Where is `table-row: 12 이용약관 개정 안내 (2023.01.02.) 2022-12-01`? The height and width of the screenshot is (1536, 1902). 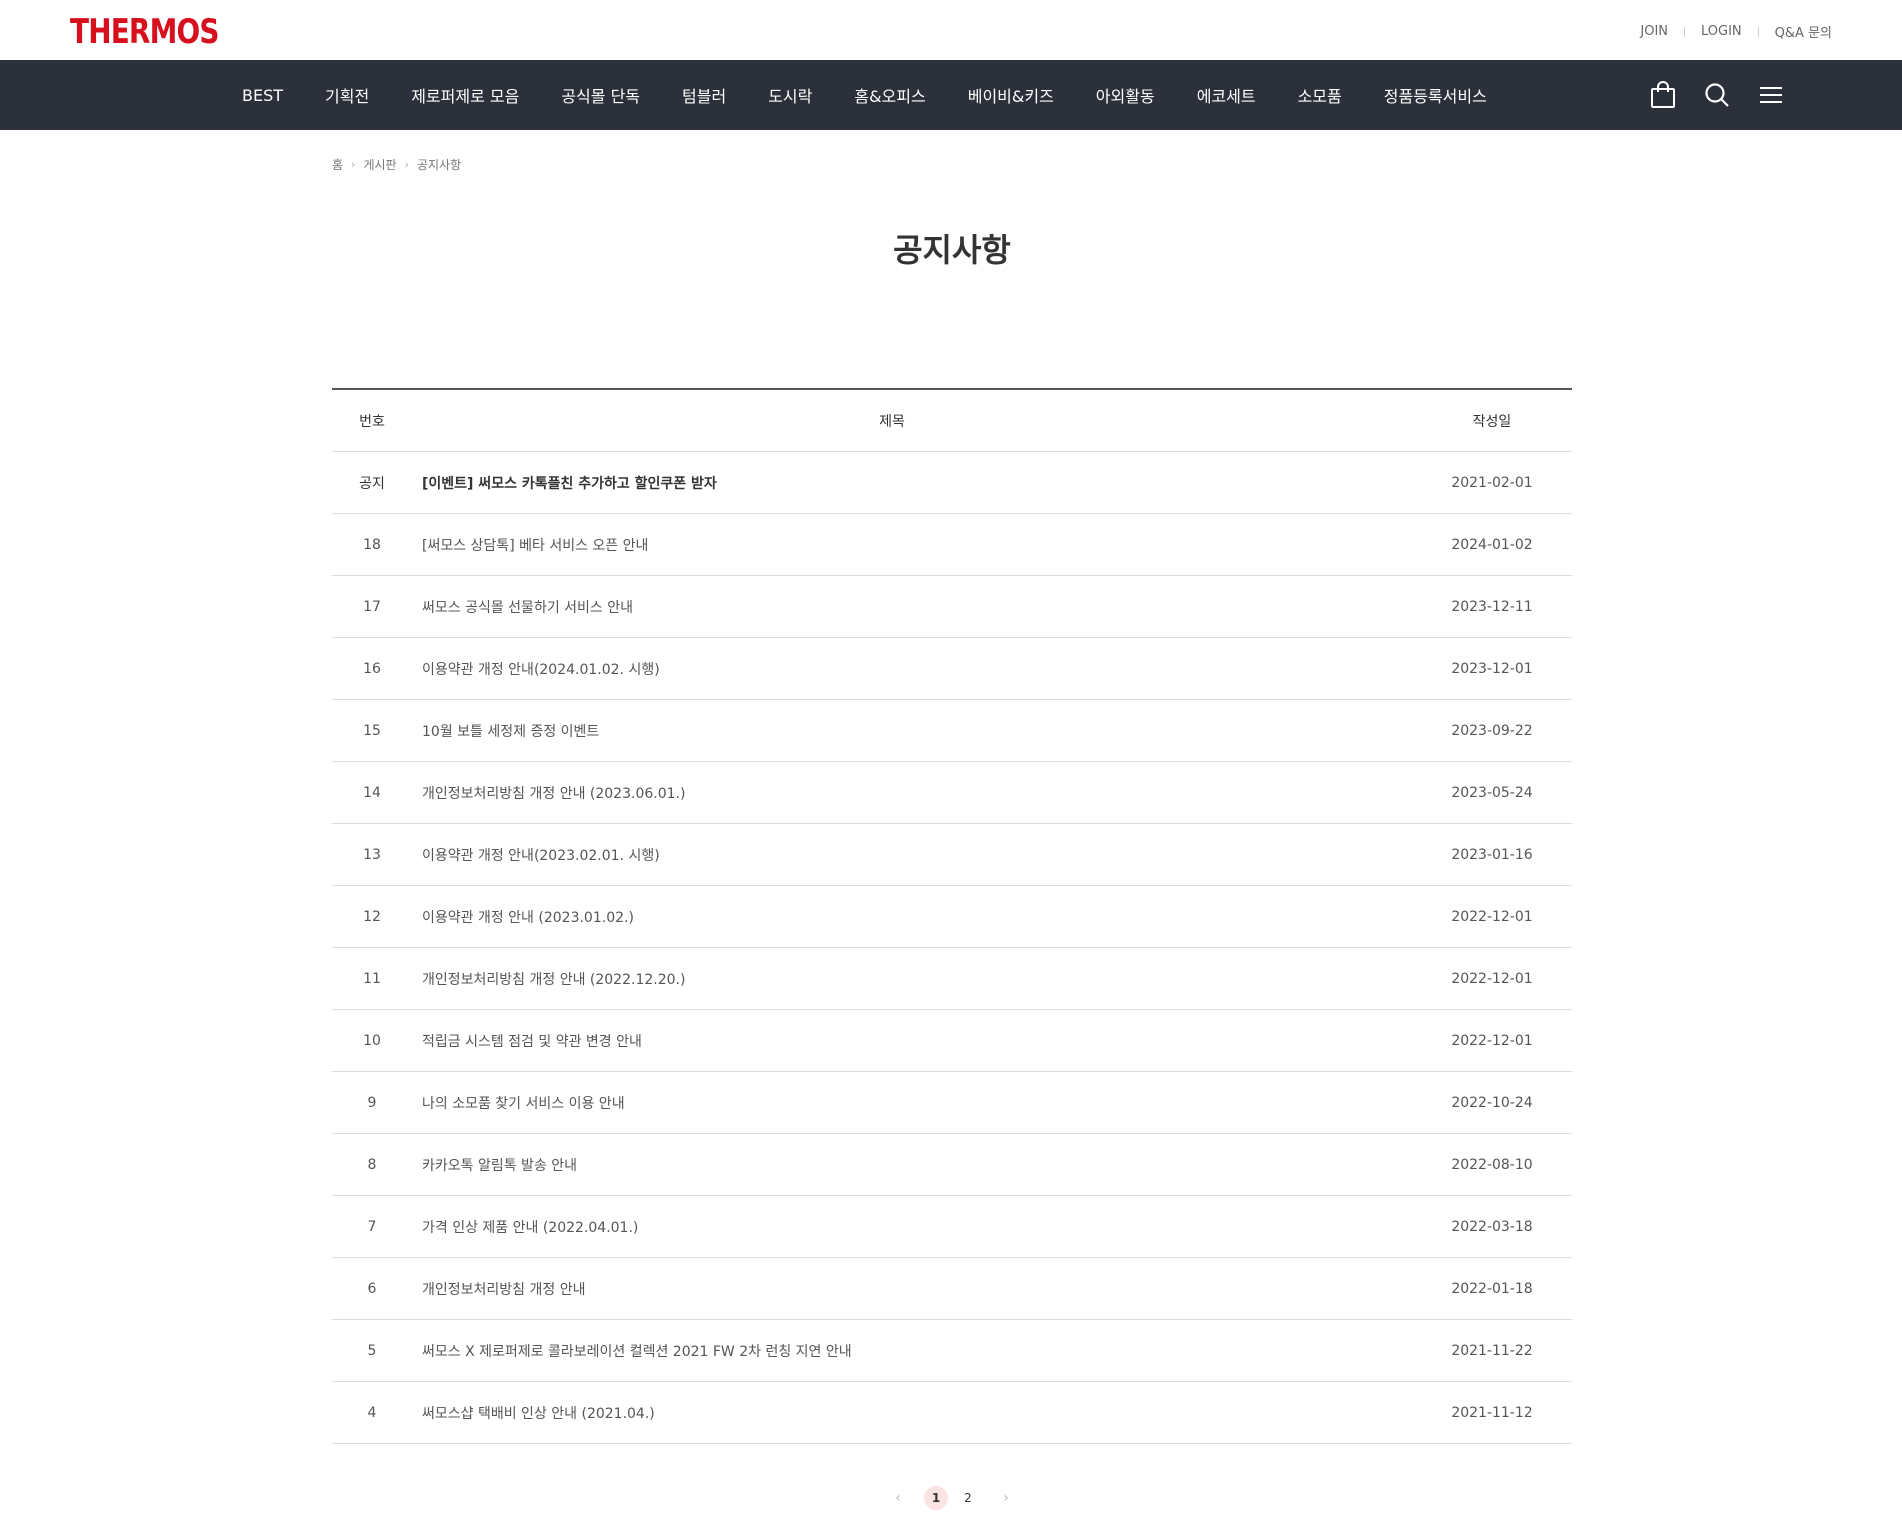 table-row: 12 이용약관 개정 안내 (2023.01.02.) 2022-12-01 is located at coordinates (952, 917).